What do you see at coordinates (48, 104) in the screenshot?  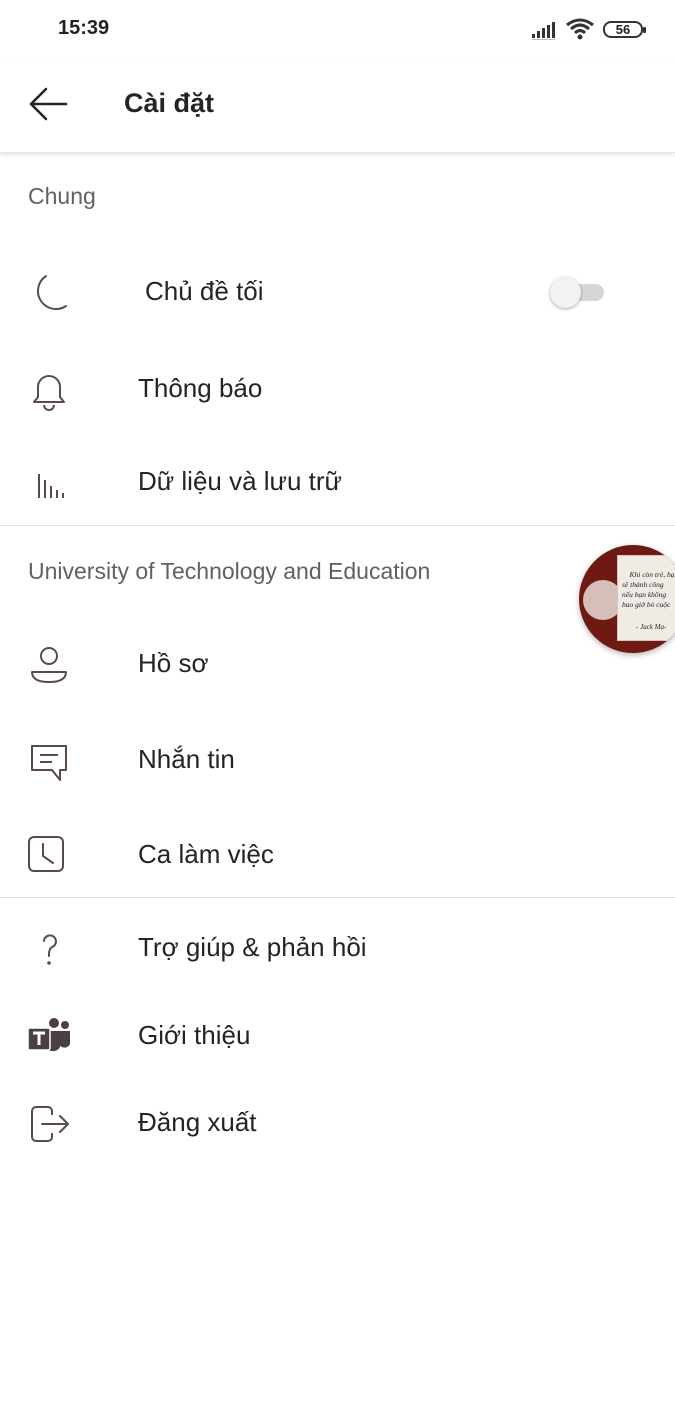 I see `arrow-left-icon` at bounding box center [48, 104].